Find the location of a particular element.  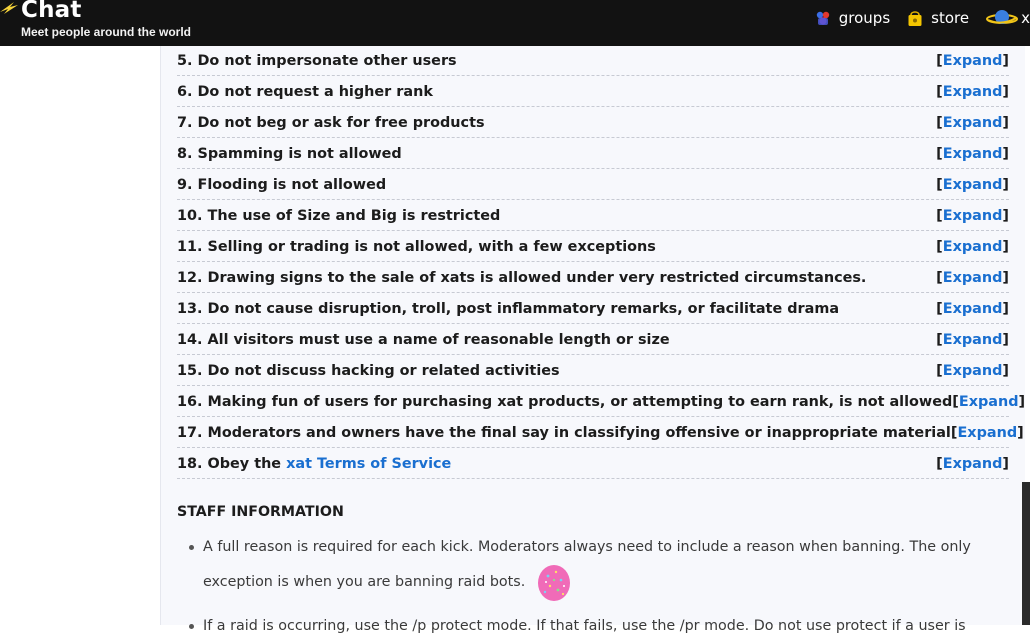

easter-egg-icon is located at coordinates (553, 583).